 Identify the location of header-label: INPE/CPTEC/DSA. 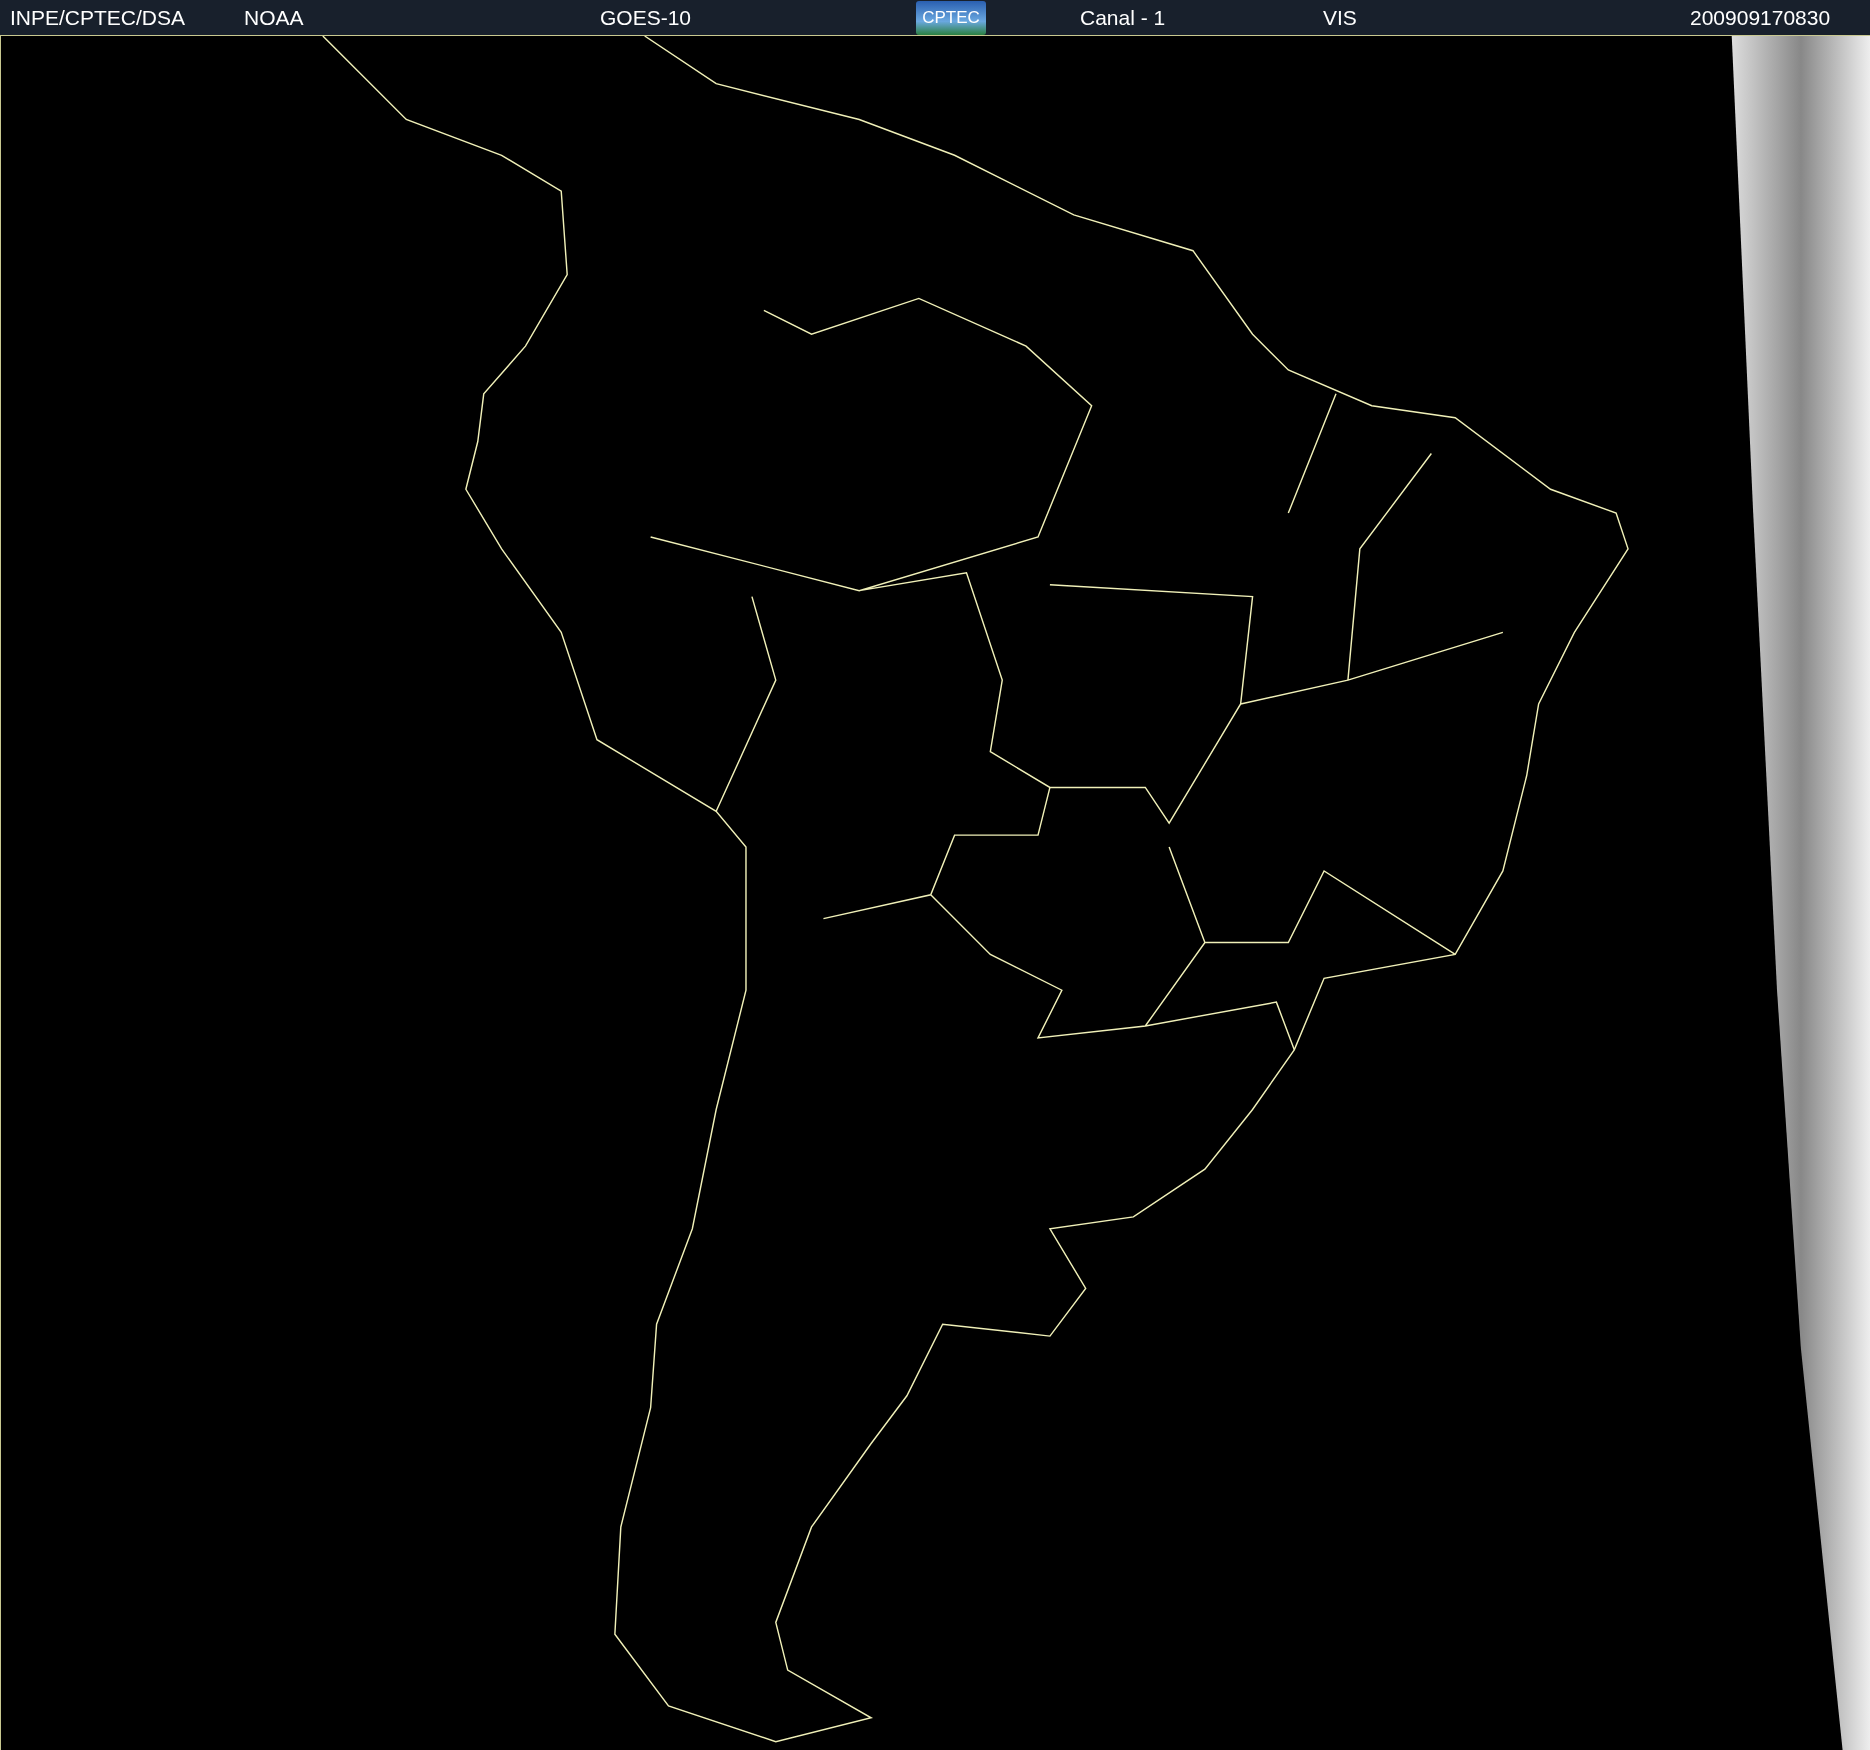
(98, 17).